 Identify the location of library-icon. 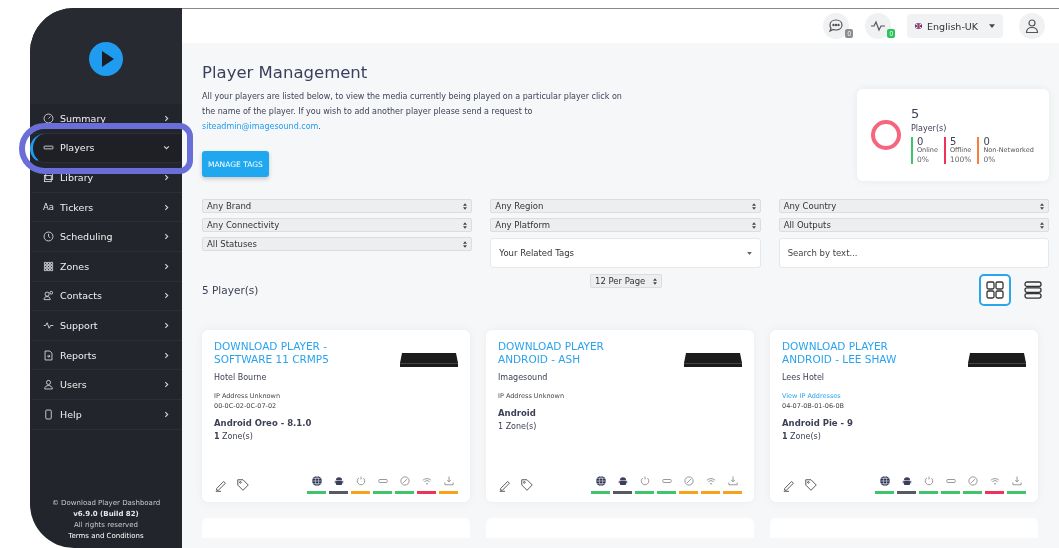
(48, 177).